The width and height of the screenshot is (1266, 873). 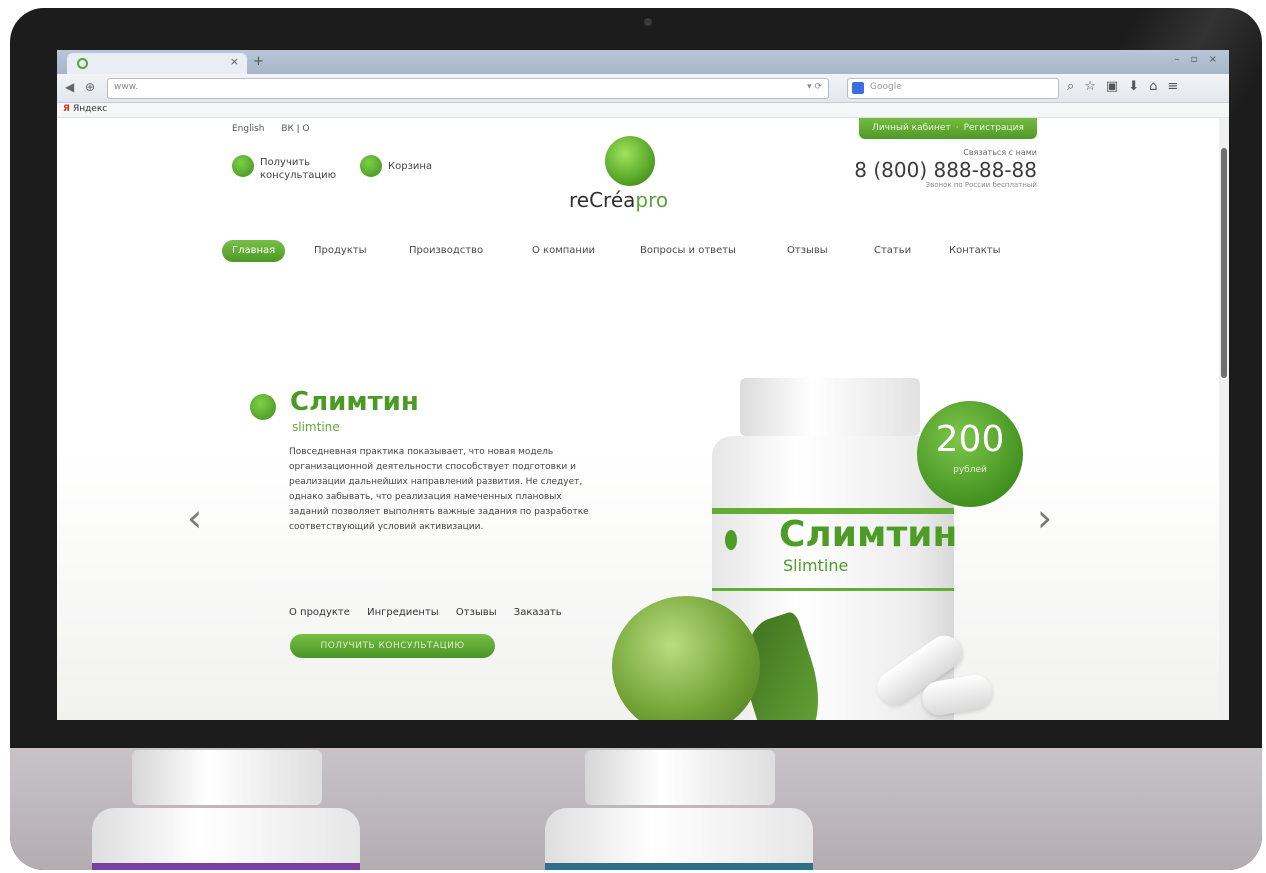 What do you see at coordinates (468, 88) in the screenshot?
I see `address-bar: www. ▾ ⟳` at bounding box center [468, 88].